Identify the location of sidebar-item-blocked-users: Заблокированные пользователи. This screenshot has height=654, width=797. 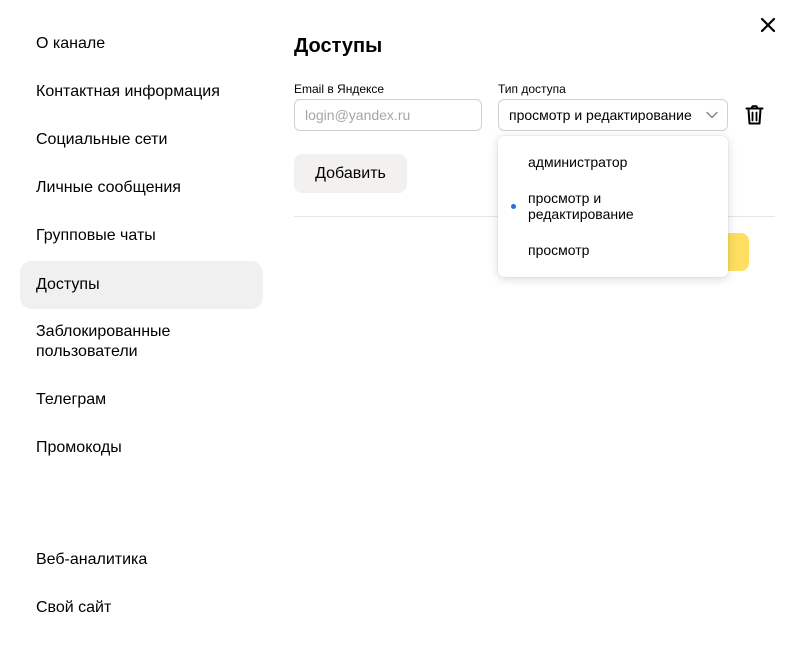
(115, 342).